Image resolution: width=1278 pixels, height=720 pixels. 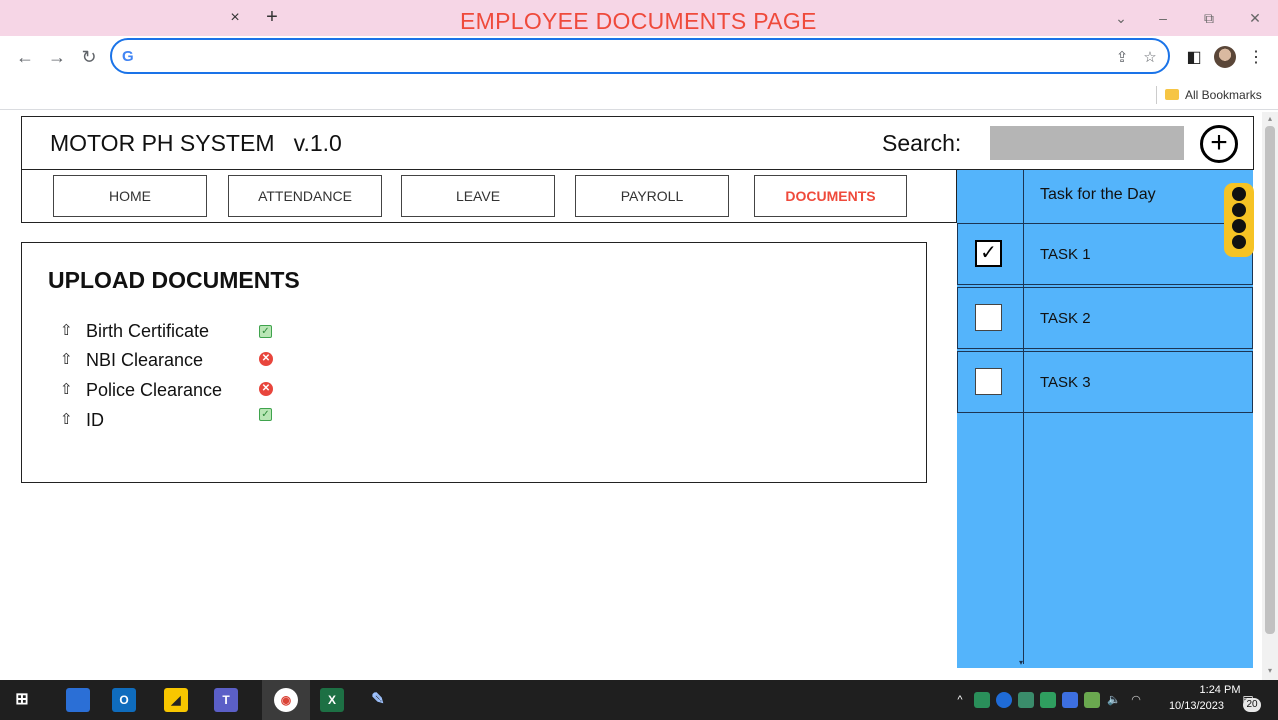 I want to click on windows-start-icon: ⊞, so click(x=22, y=700).